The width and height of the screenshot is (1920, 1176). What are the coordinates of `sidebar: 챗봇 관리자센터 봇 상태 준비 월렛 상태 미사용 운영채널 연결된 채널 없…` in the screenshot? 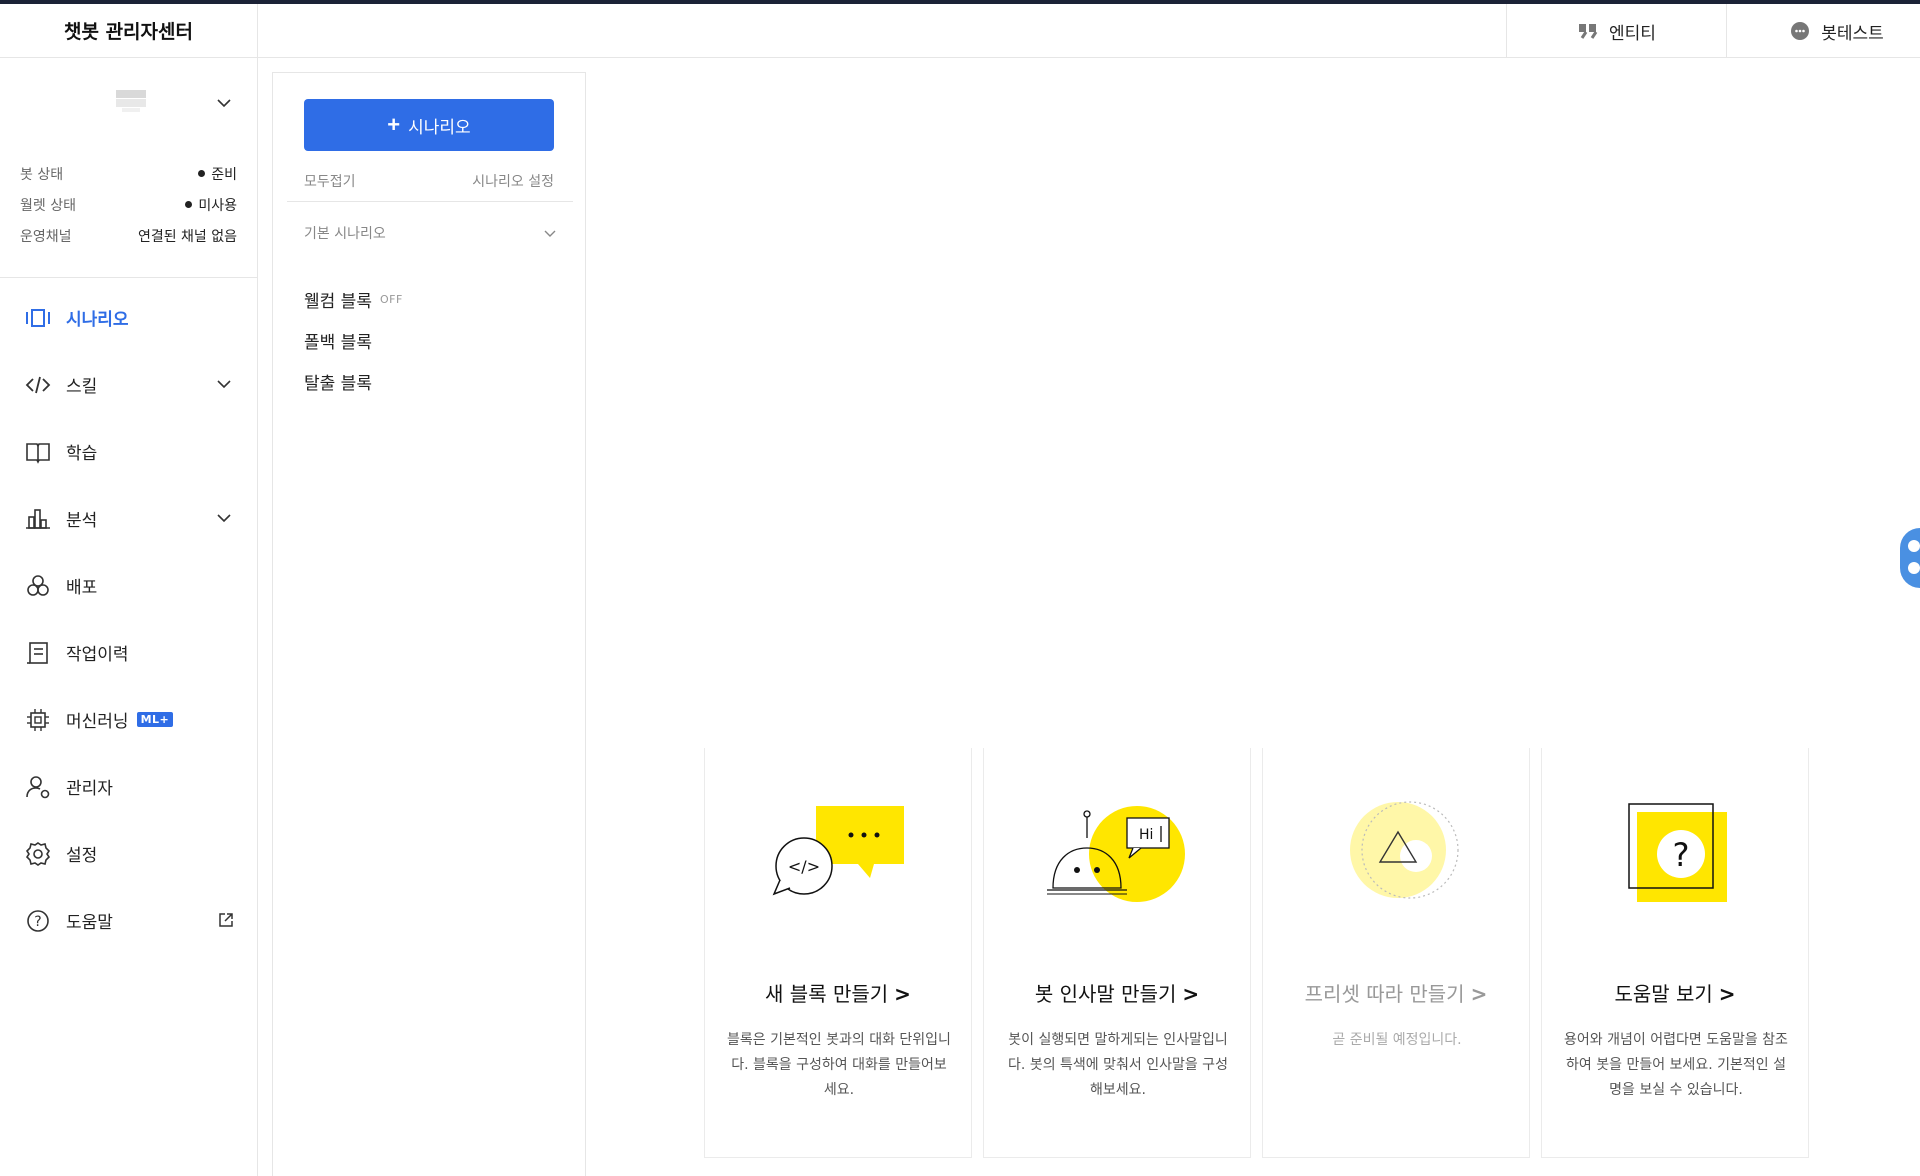 It's located at (129, 590).